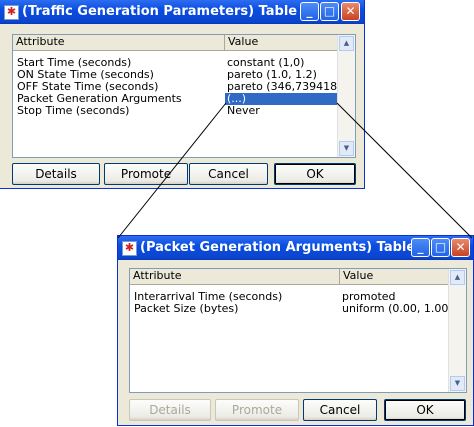 This screenshot has height=427, width=474. Describe the element at coordinates (282, 75) in the screenshot. I see `value-cell: pareto (1.0, 1.2)` at that location.